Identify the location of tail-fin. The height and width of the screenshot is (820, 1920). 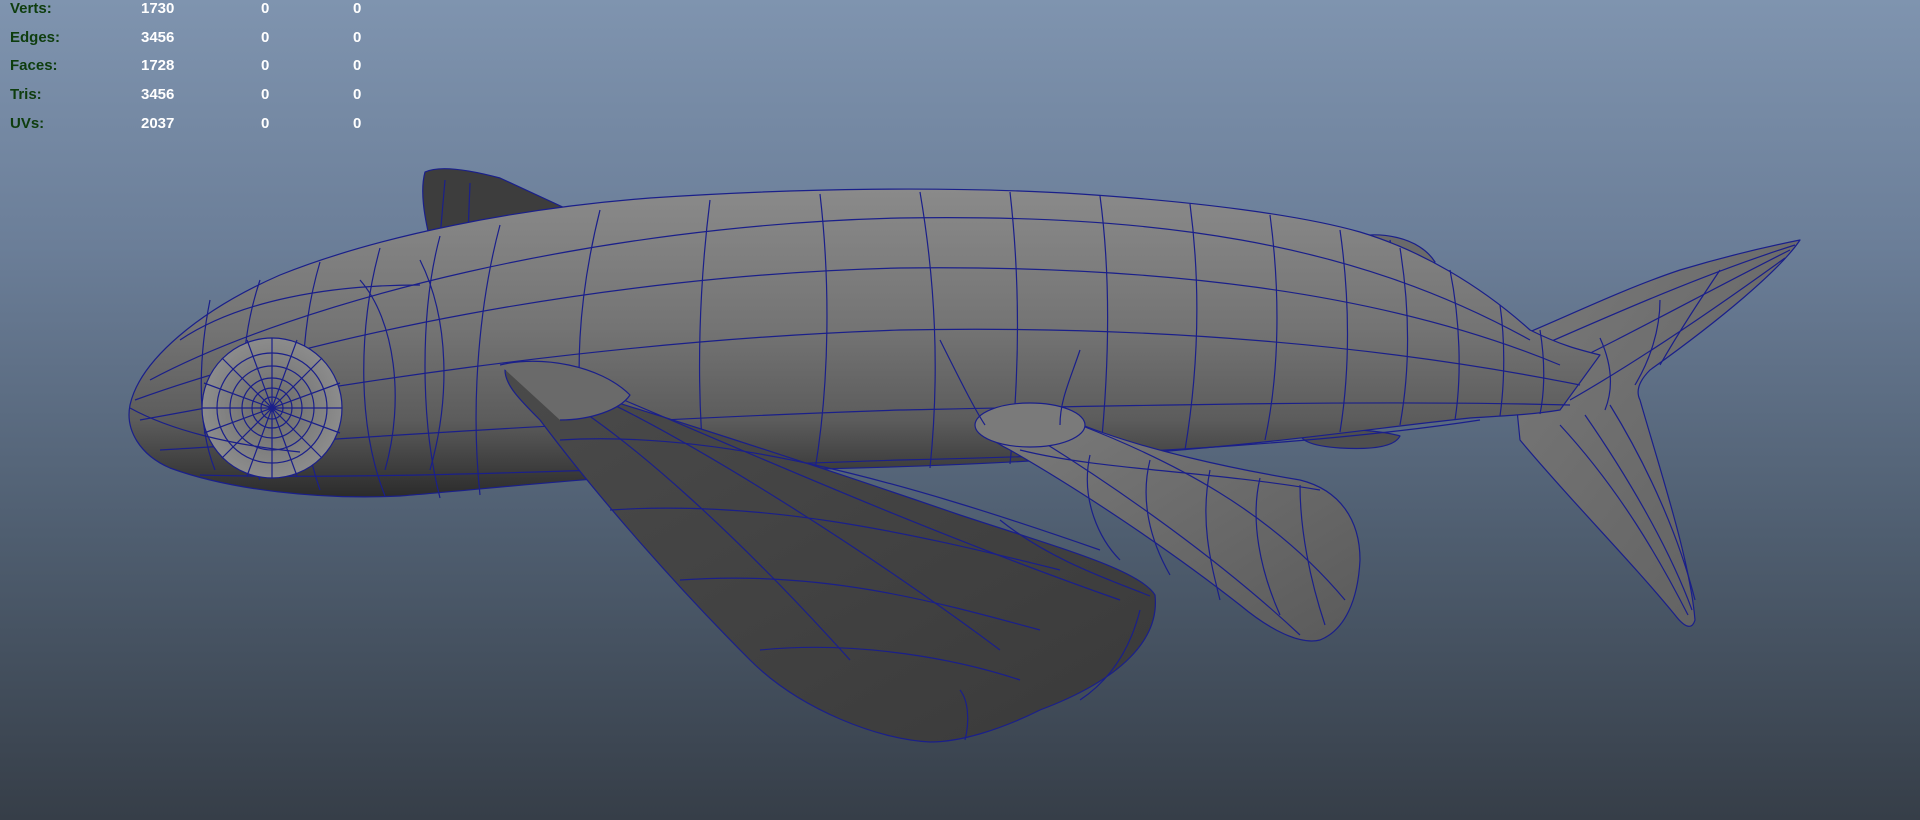
(1655, 433).